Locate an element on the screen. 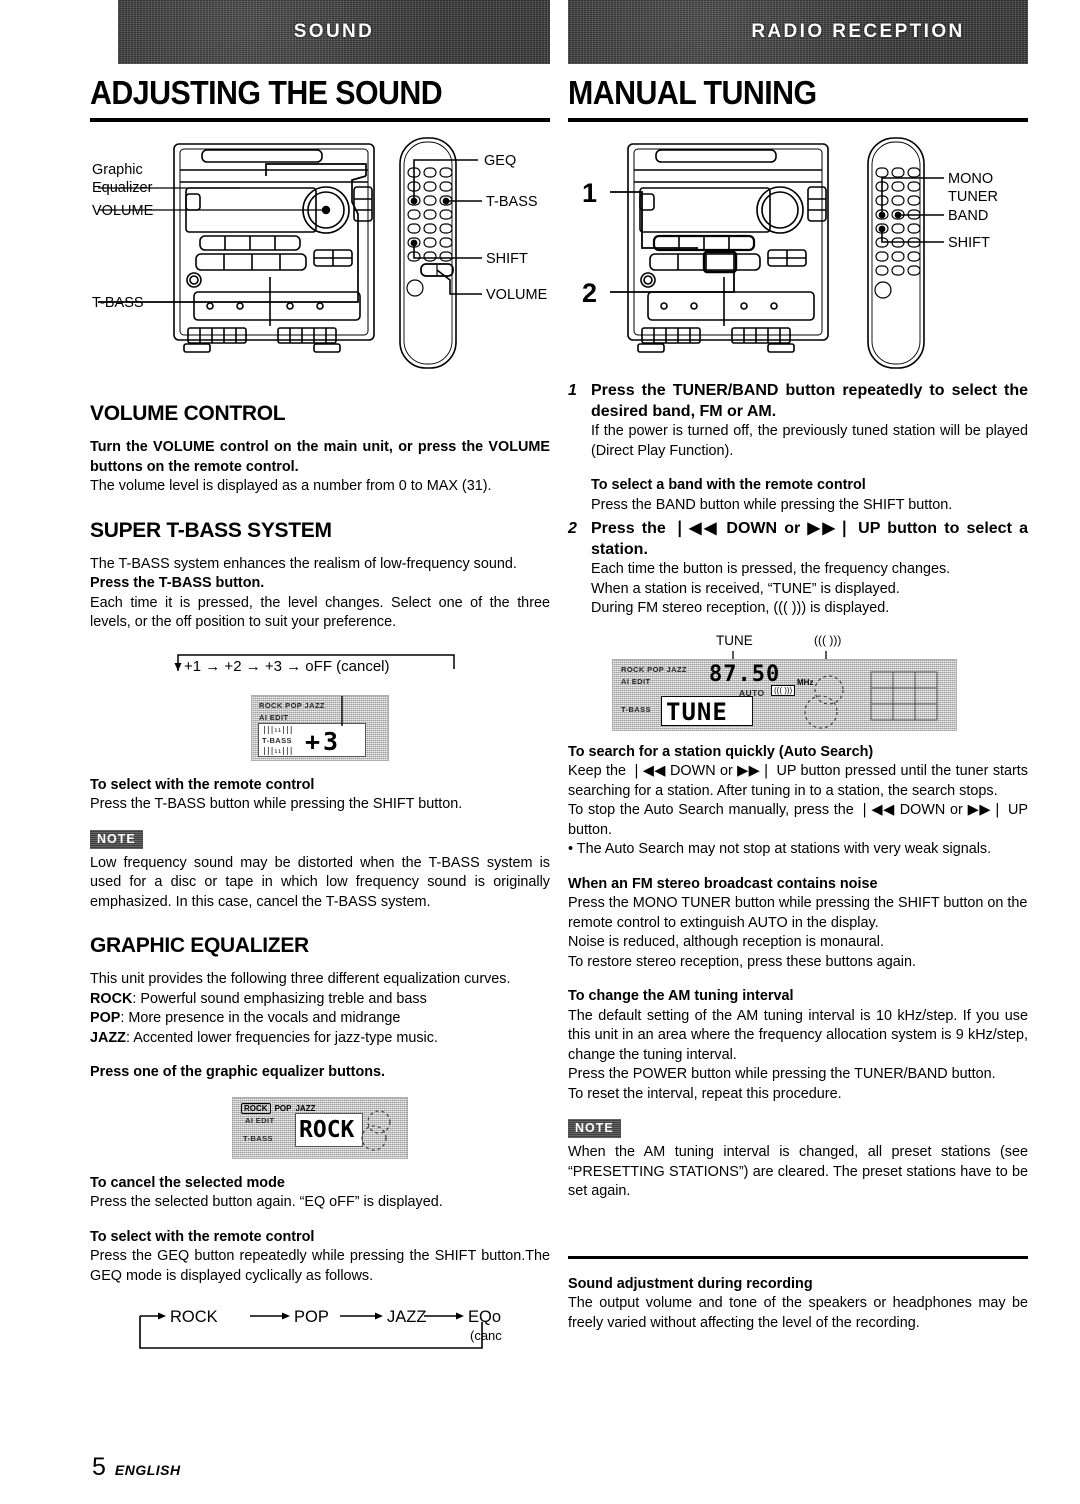 The width and height of the screenshot is (1080, 1504). section-banner-radio: RADIO RECEPTION is located at coordinates (798, 32).